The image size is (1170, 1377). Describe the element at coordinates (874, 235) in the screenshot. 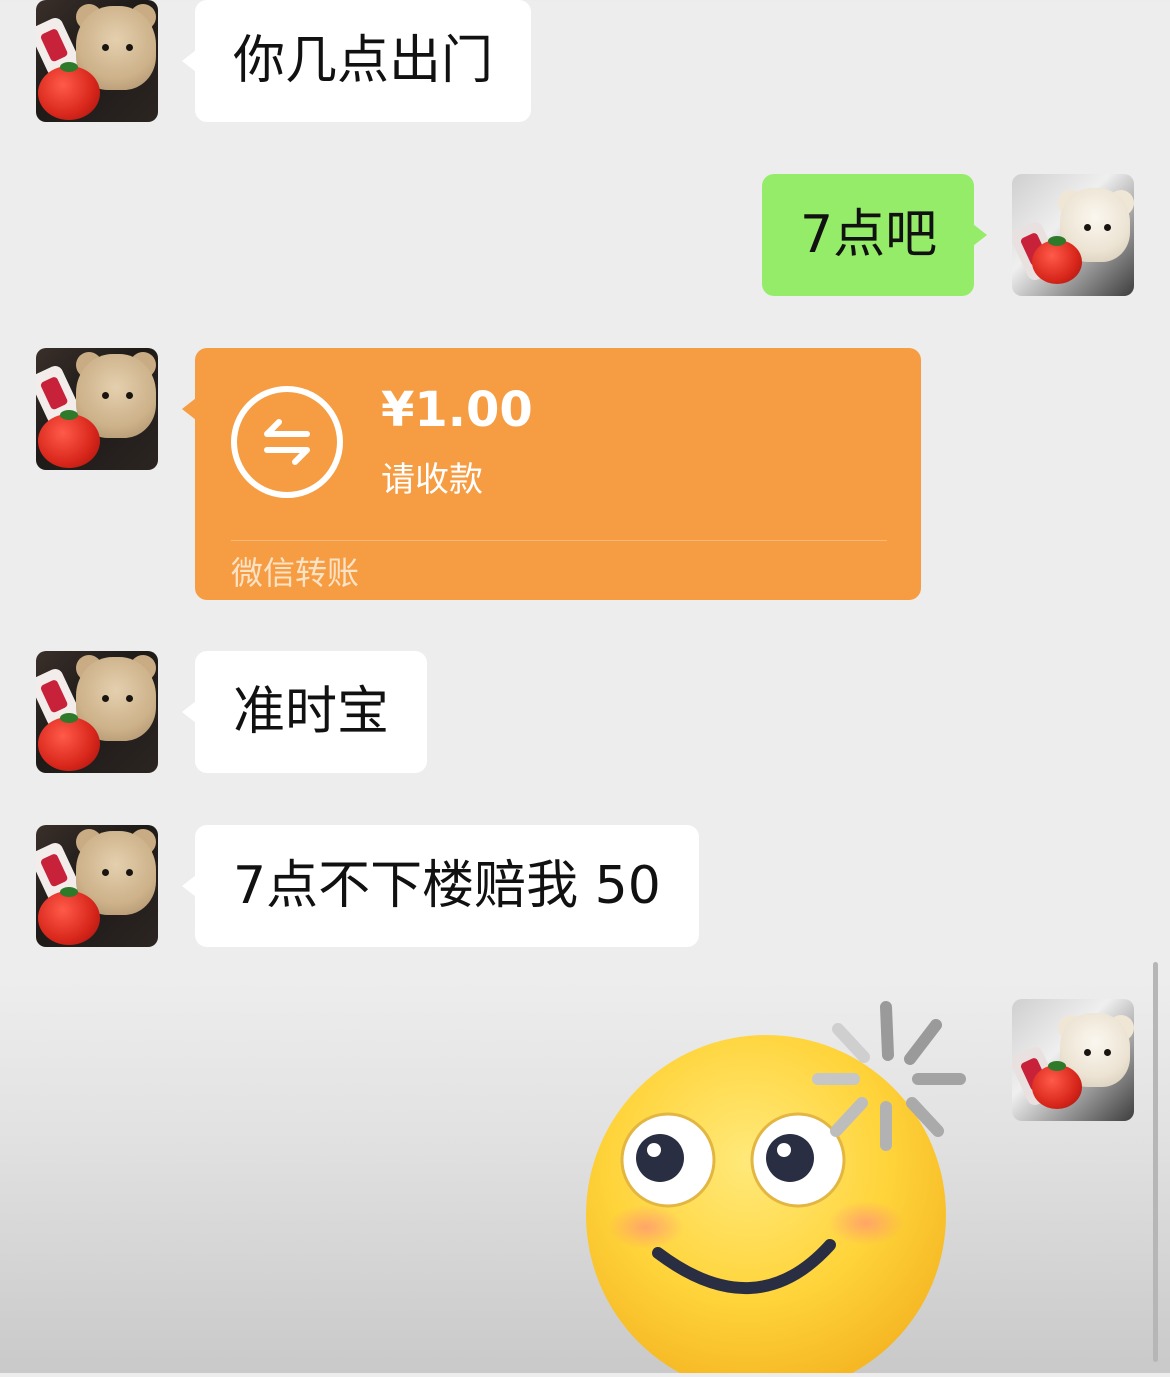

I see `message-bubble-own: 7点吧` at that location.